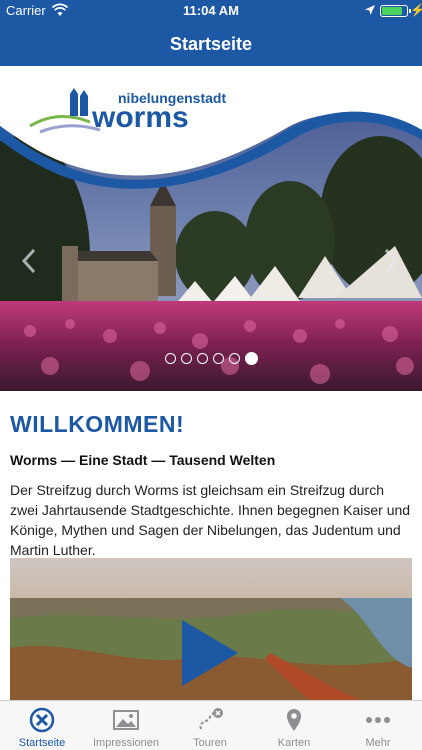  What do you see at coordinates (211, 719) in the screenshot?
I see `route-icon` at bounding box center [211, 719].